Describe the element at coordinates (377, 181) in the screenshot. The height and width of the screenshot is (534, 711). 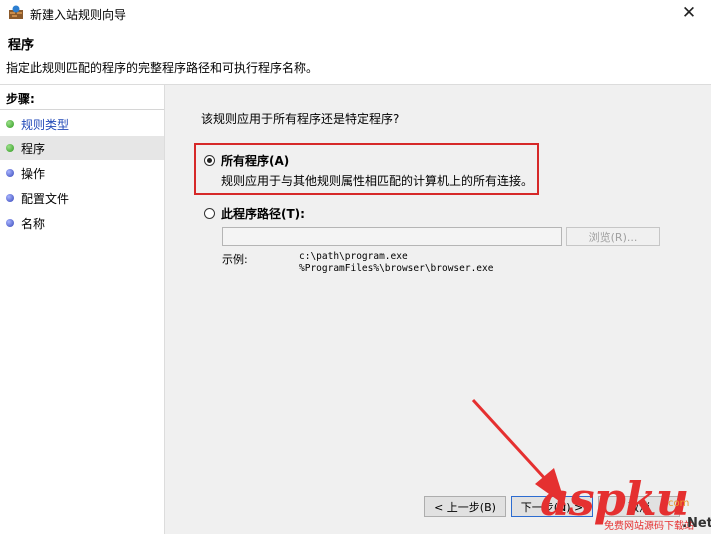
I see `all-programs-description: 规则应用于与其他规则属性相匹配的计算机上的所有连接。` at that location.